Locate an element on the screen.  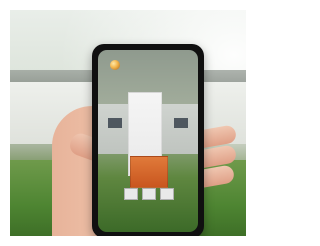
camera-icon is located at coordinates (115, 65).